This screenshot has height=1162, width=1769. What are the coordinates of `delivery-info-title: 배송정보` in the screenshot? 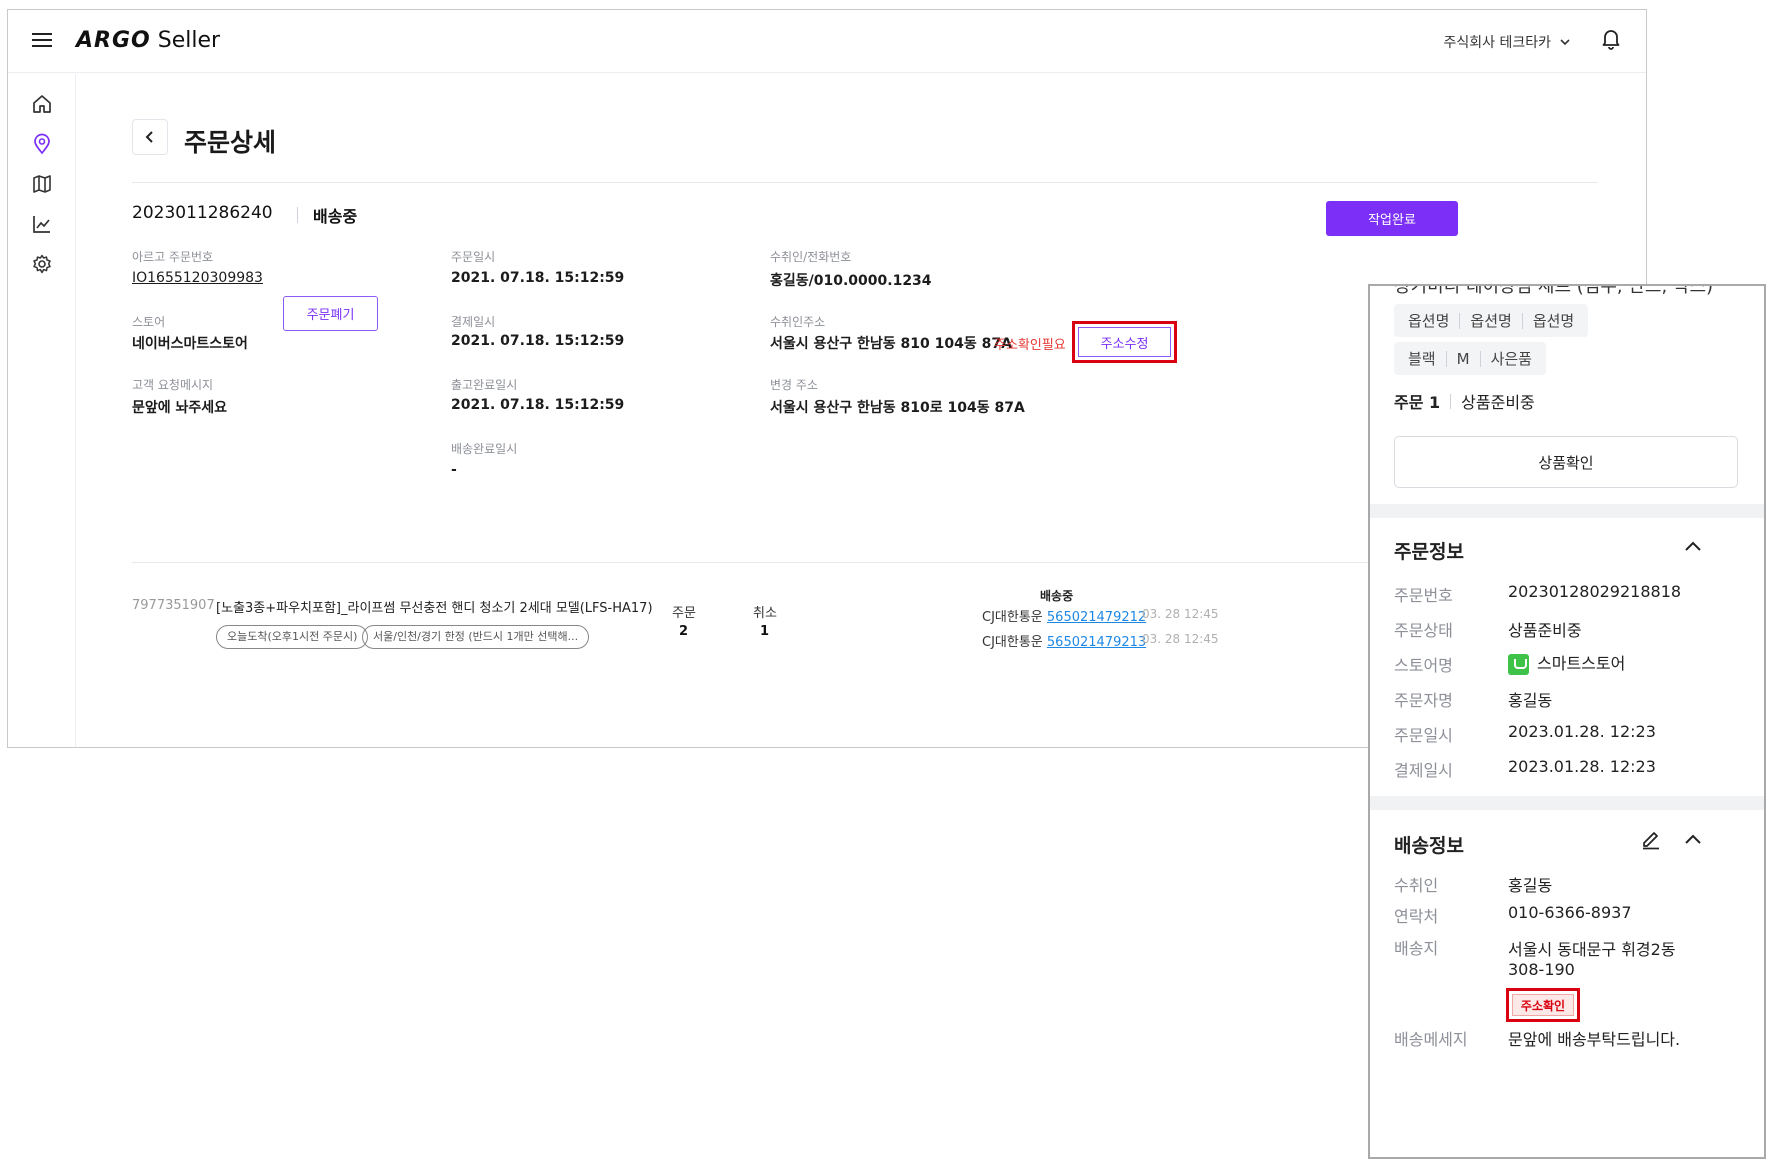 It's located at (1429, 846).